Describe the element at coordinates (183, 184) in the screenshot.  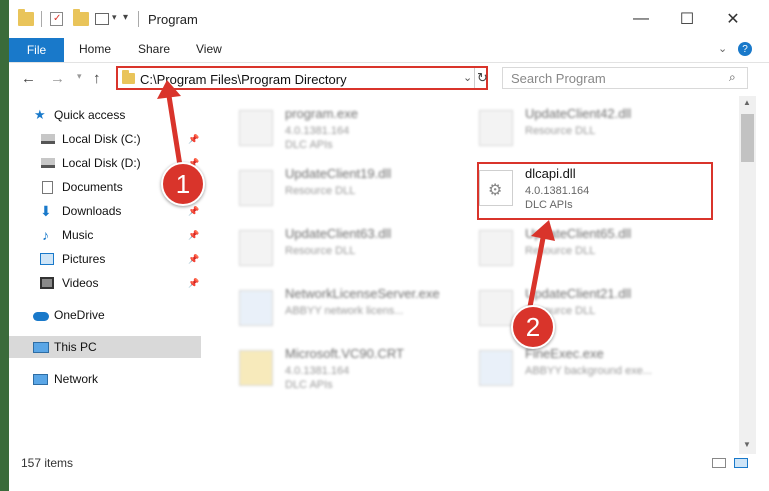
I see `step-1-badge: 1` at that location.